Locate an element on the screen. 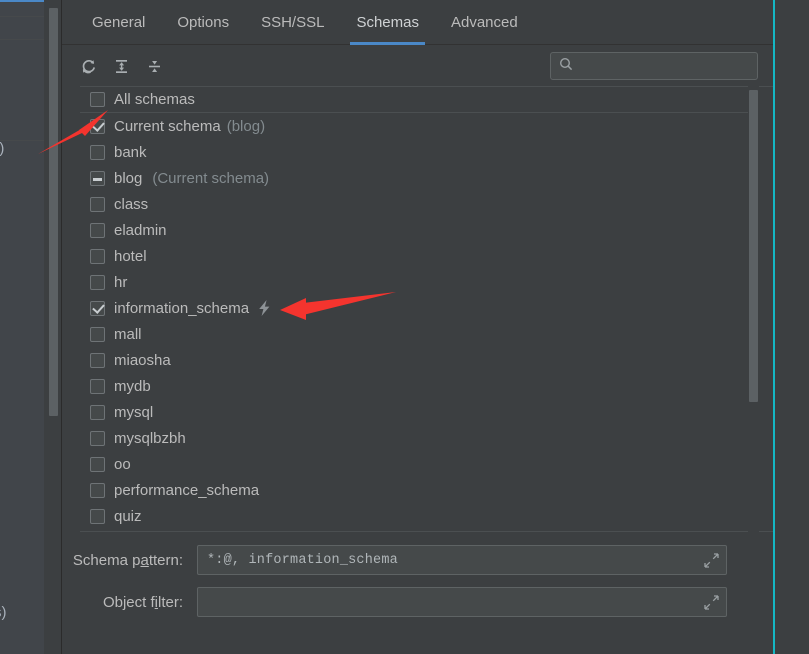  search-icon is located at coordinates (566, 66).